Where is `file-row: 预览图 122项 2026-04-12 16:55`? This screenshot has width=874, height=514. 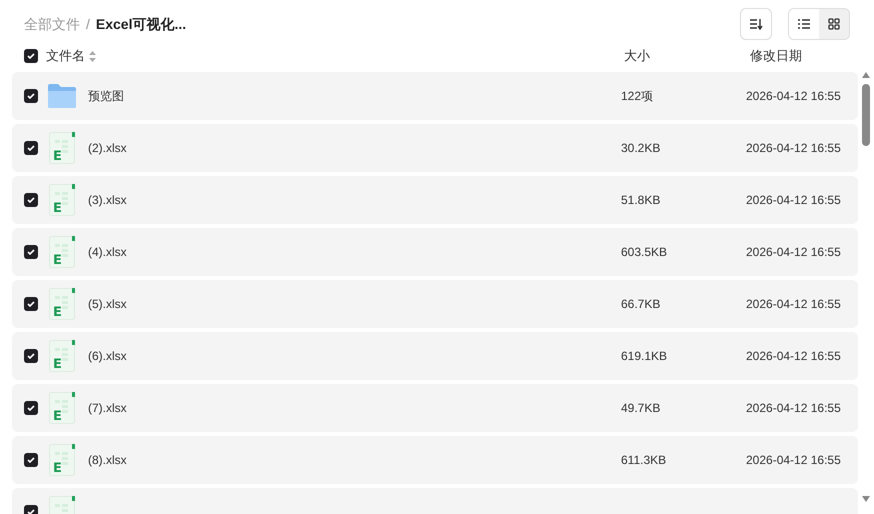 file-row: 预览图 122项 2026-04-12 16:55 is located at coordinates (435, 96).